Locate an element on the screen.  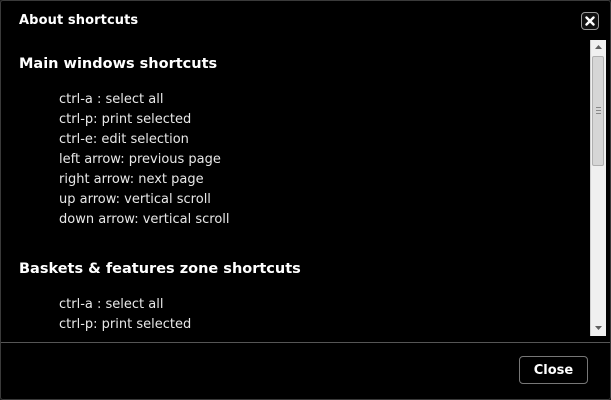
list-item: left arrow: previous page is located at coordinates (140, 159).